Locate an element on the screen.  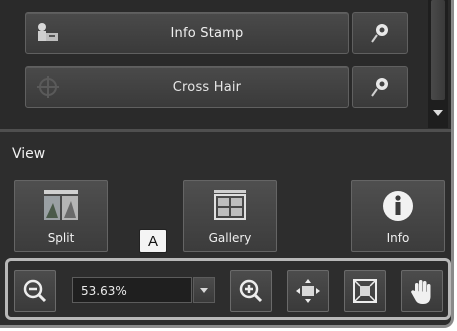
fit-screen-icon is located at coordinates (308, 291).